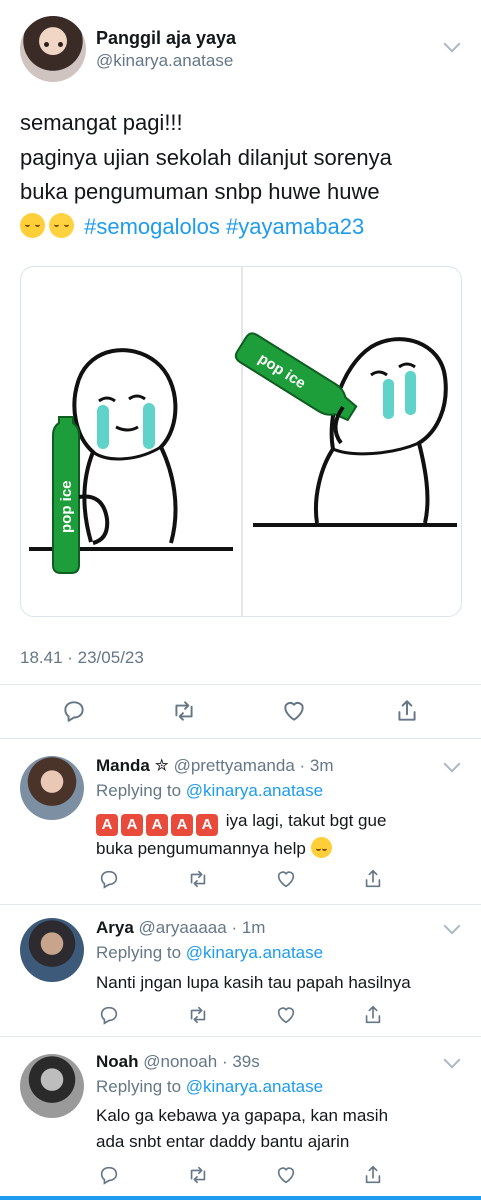  I want to click on pleading-face-emoji, so click(61, 225).